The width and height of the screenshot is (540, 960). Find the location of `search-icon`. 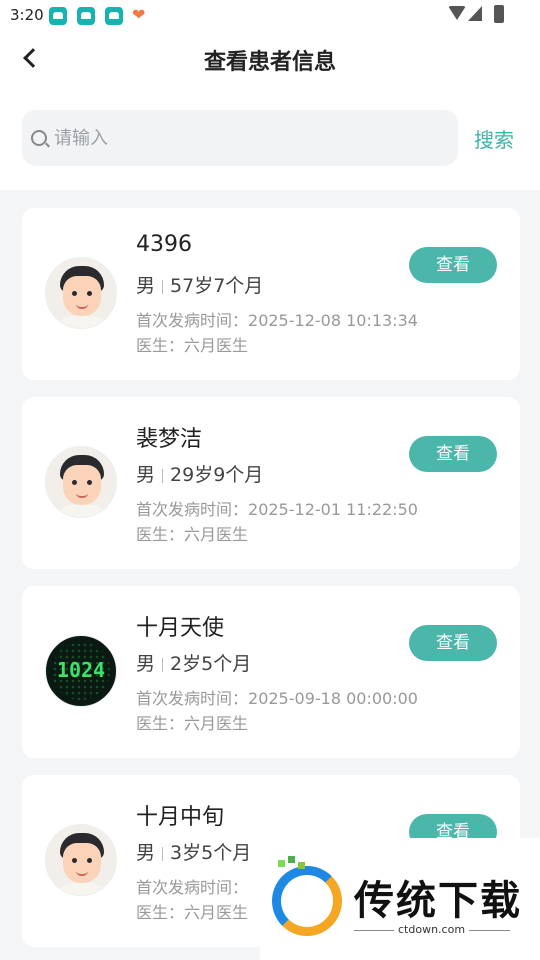

search-icon is located at coordinates (39, 138).